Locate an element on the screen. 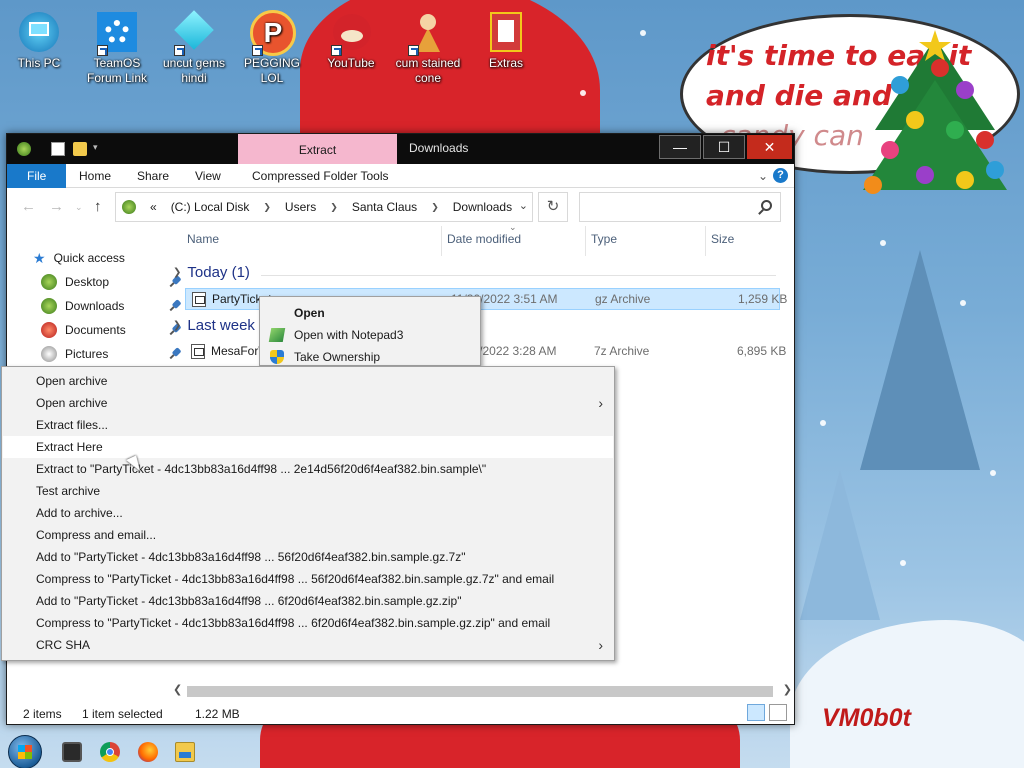 The image size is (1024, 768). gem-icon is located at coordinates (194, 33).